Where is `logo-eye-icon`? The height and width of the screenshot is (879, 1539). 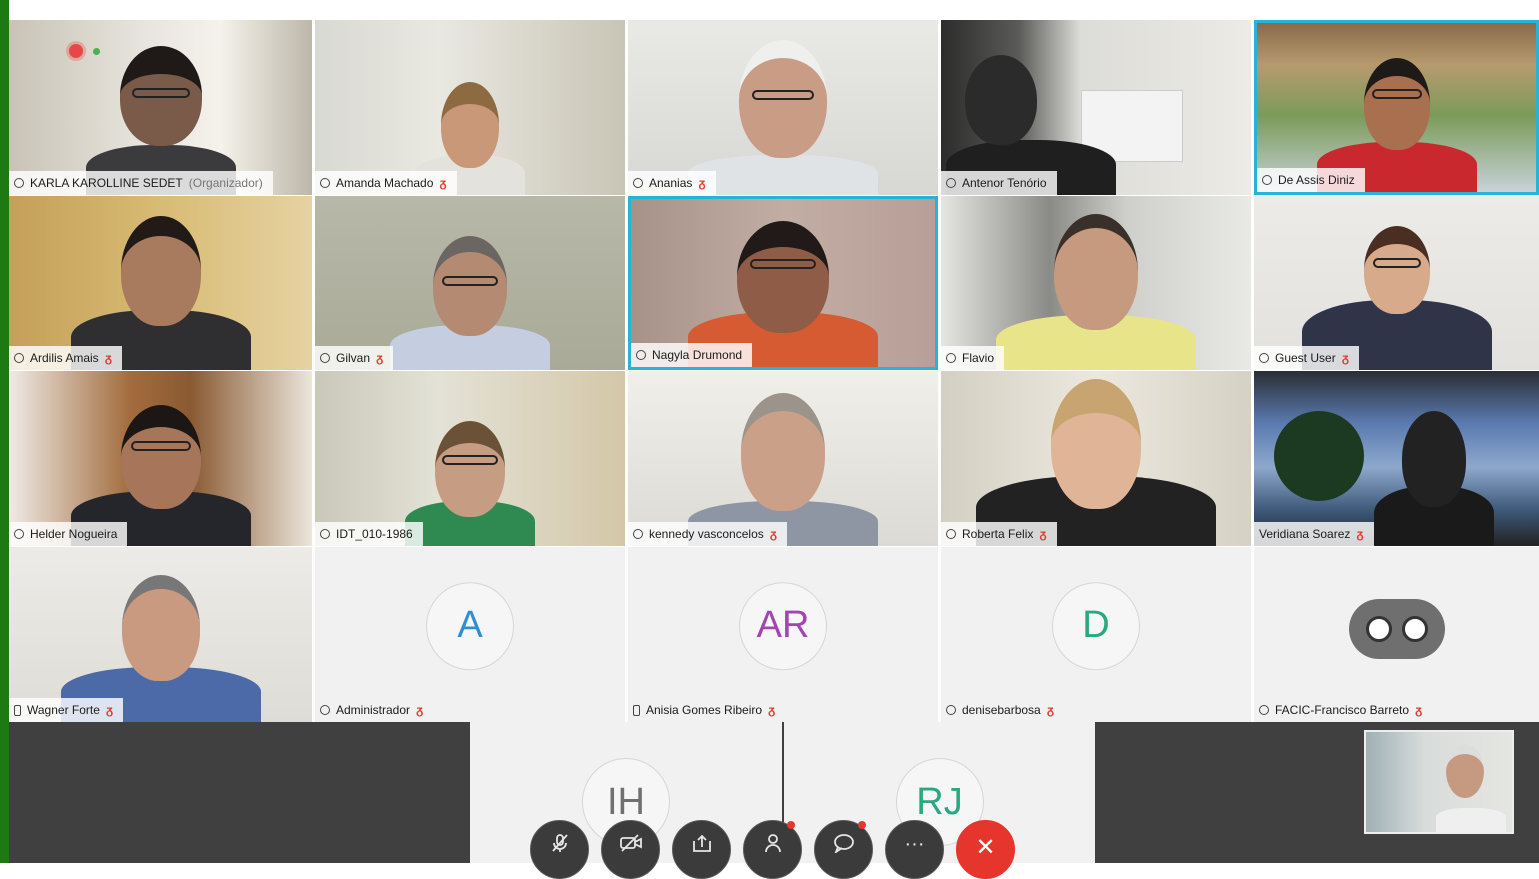
logo-eye-icon is located at coordinates (1378, 628).